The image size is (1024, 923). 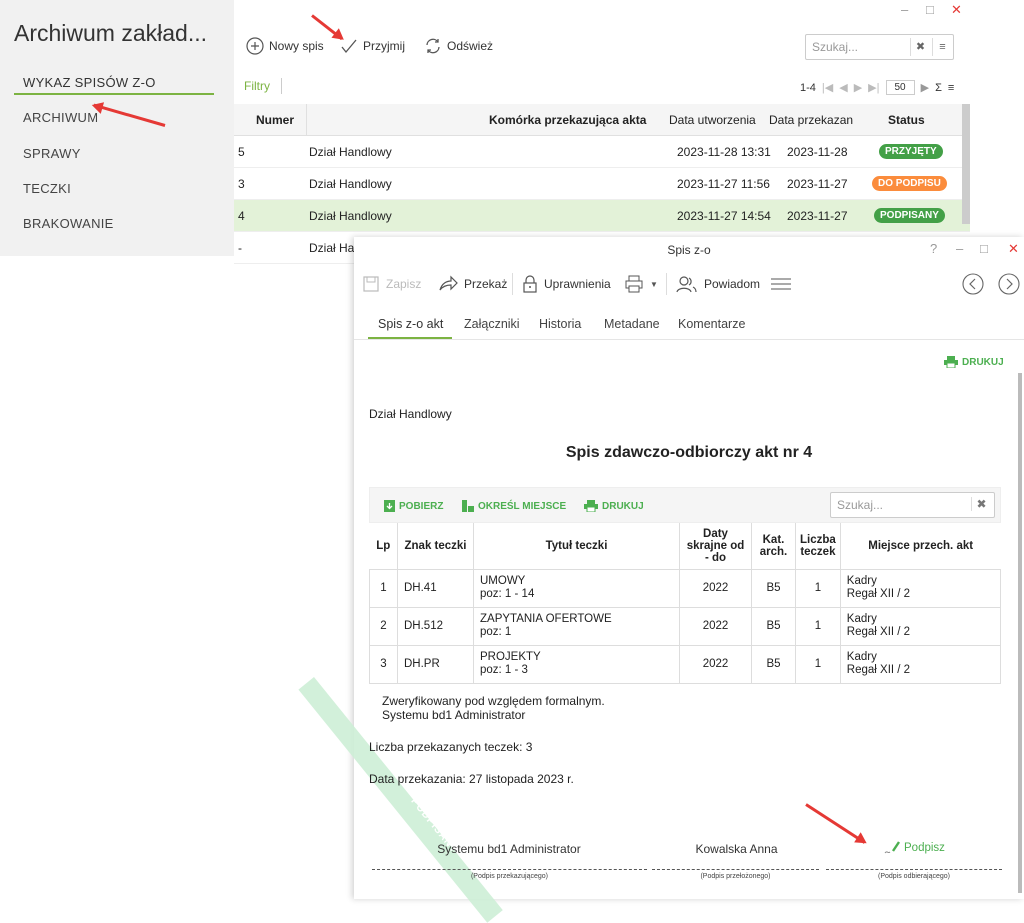 What do you see at coordinates (873, 87) in the screenshot?
I see `last-page-icon: ▶|` at bounding box center [873, 87].